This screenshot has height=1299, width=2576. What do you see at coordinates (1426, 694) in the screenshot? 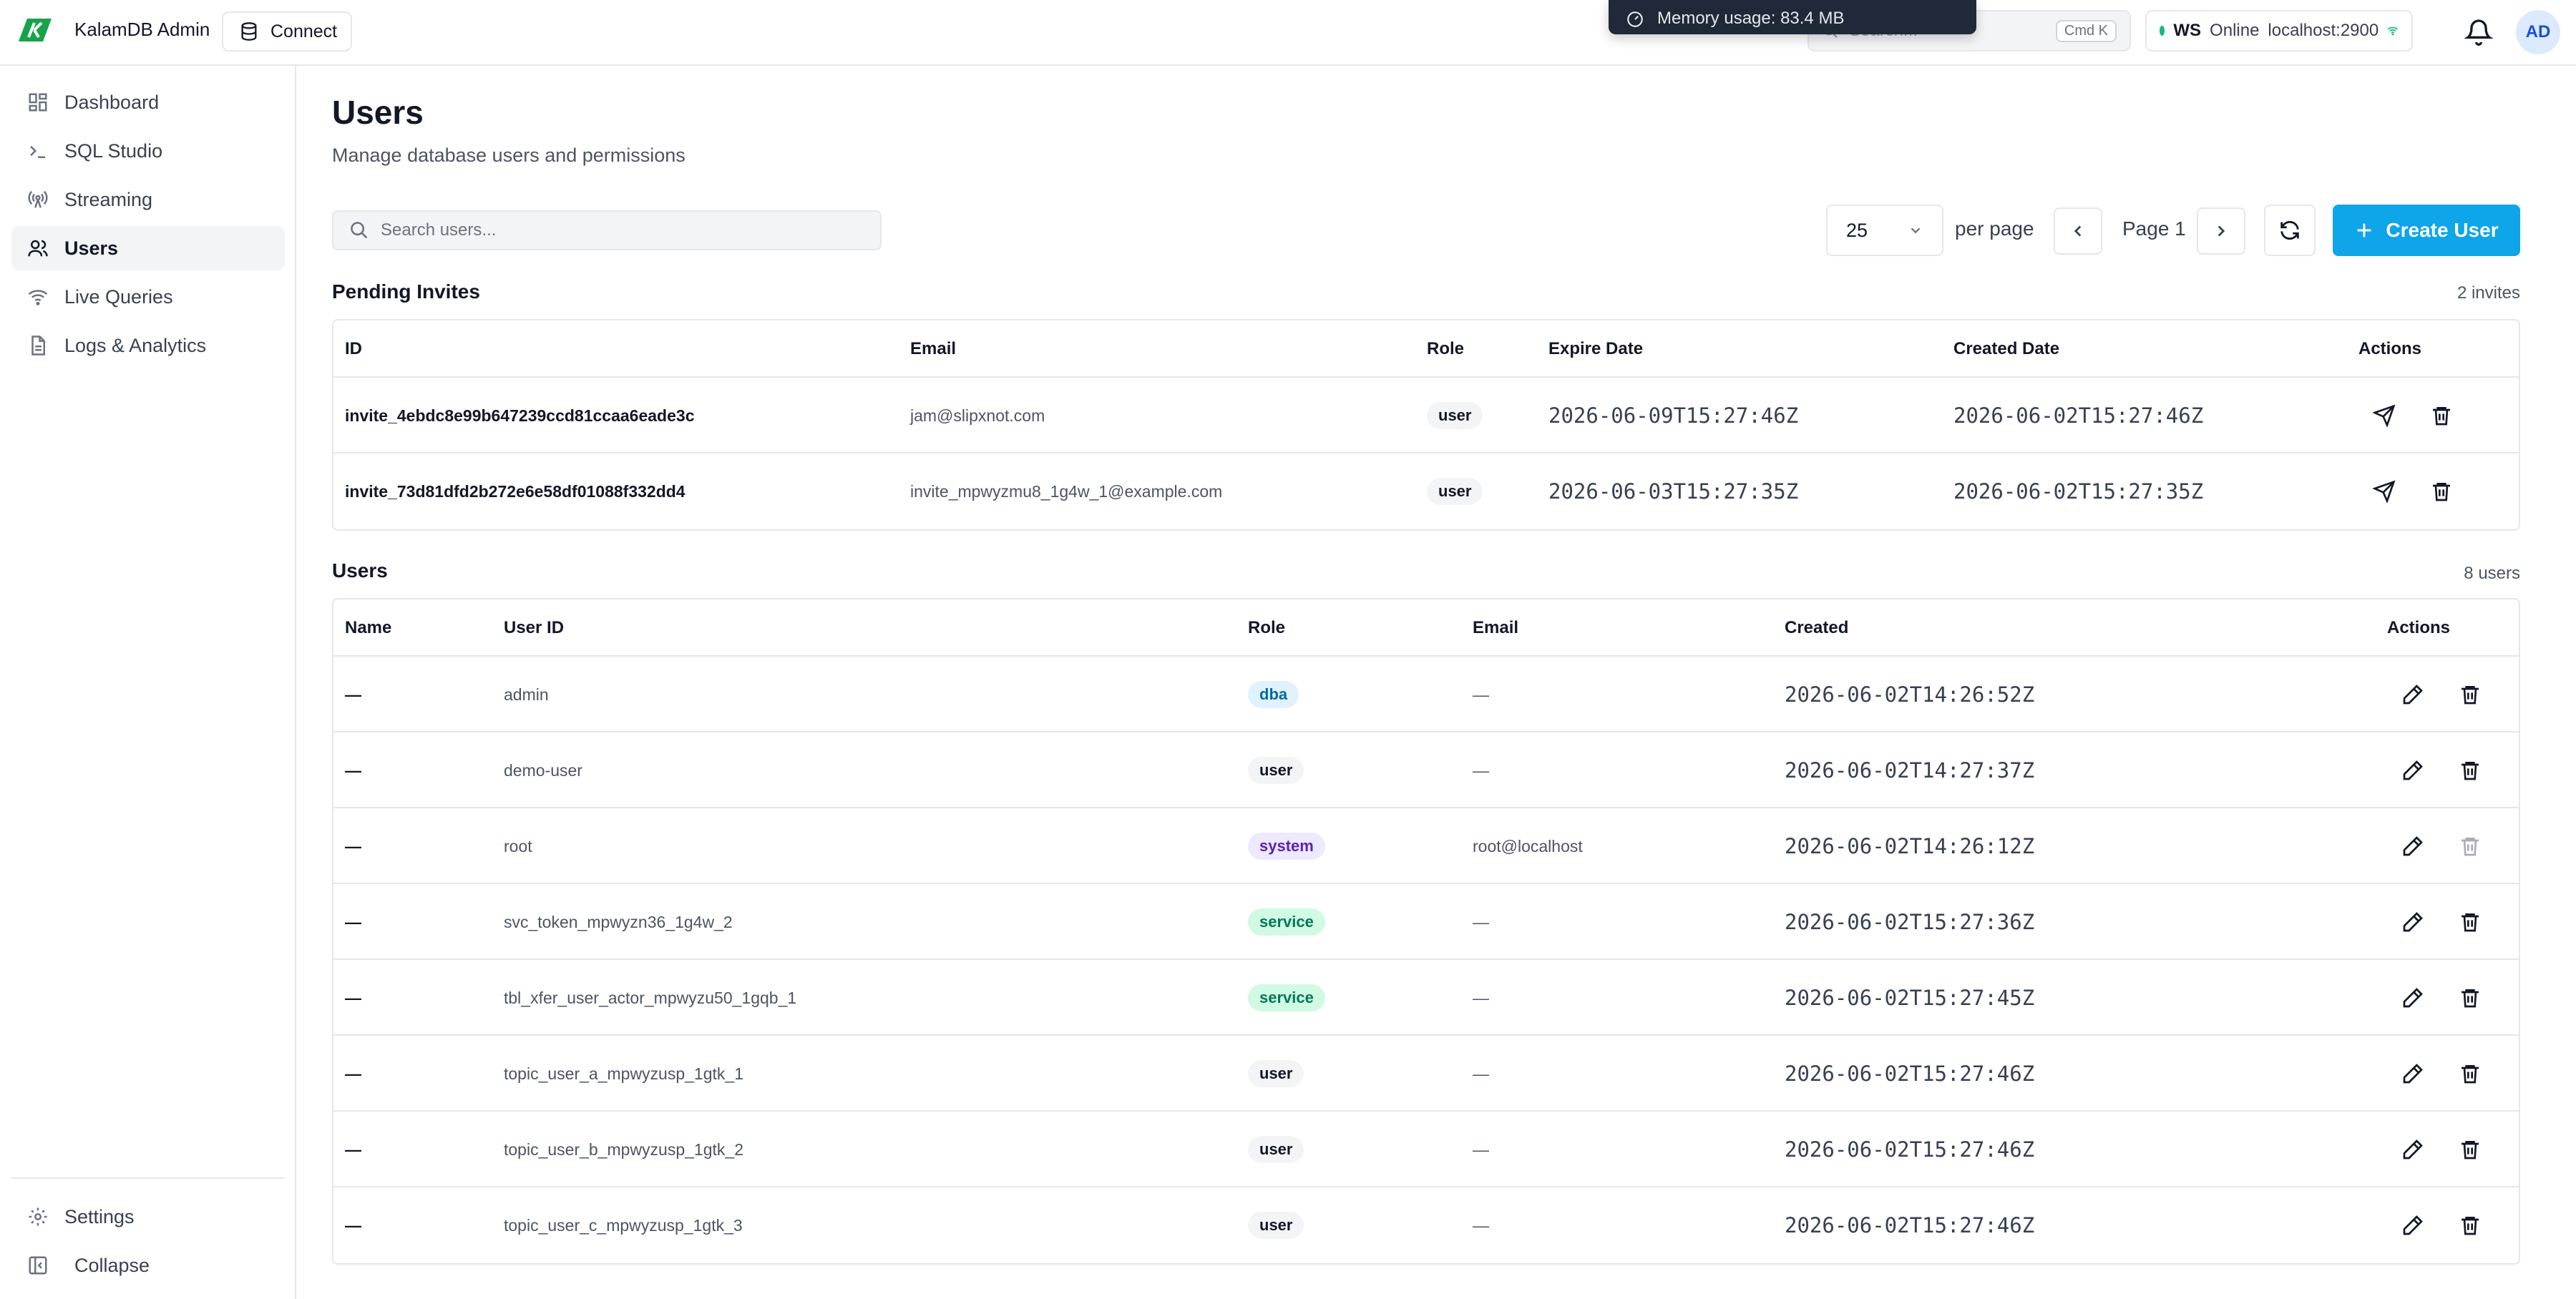
I see `table-row: — admin dba — 2026-06-02T14:26:52Z` at bounding box center [1426, 694].